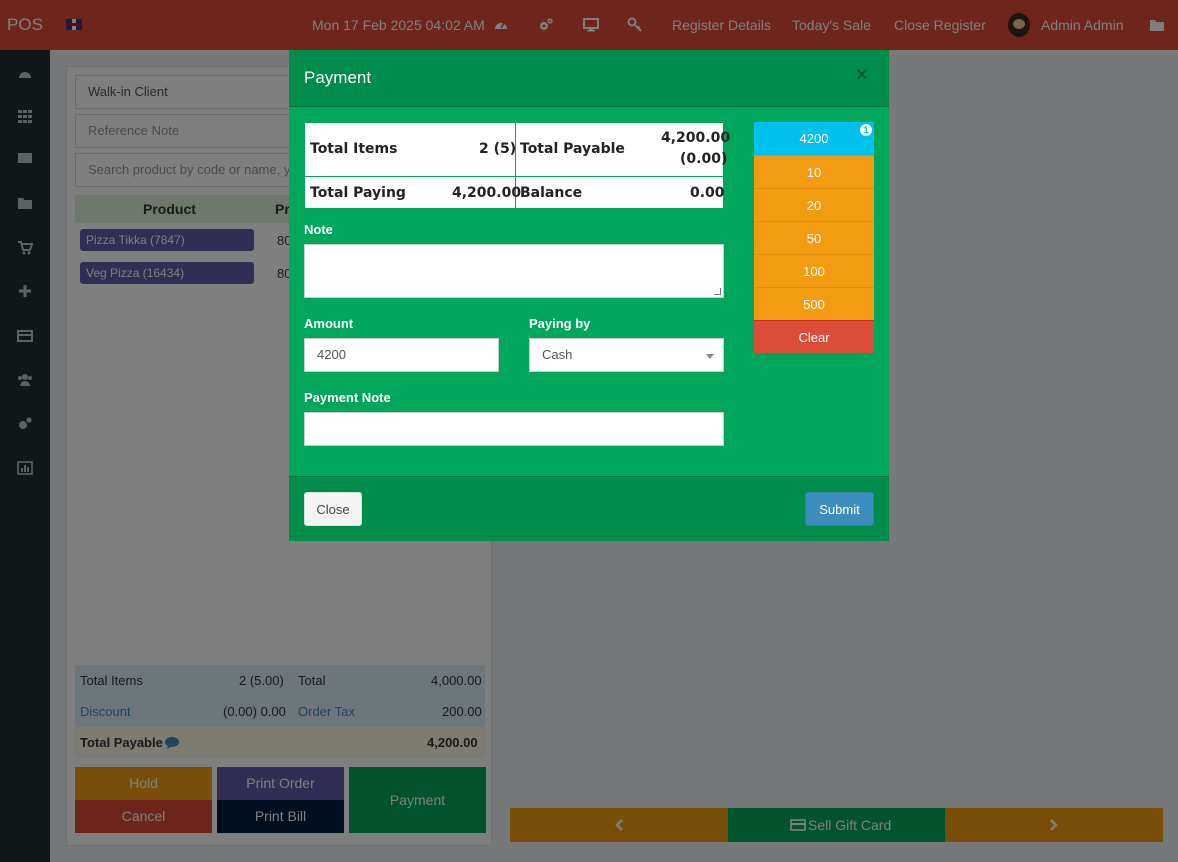 This screenshot has height=862, width=1178. I want to click on quick-cash-50-button: 50, so click(814, 237).